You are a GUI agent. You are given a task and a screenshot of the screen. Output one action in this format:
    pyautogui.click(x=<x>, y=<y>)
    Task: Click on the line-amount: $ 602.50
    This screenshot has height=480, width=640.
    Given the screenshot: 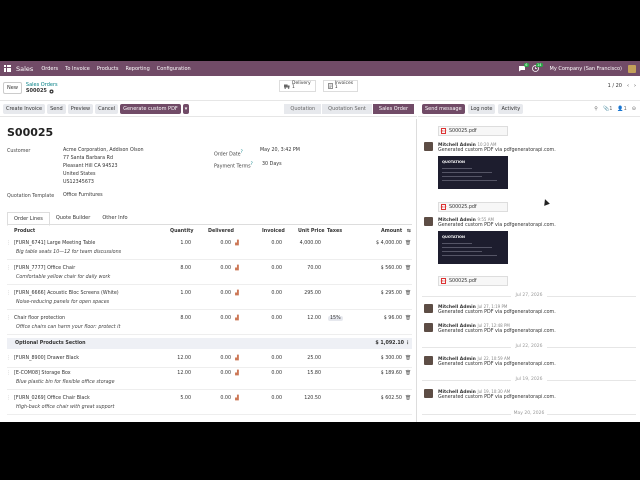 What is the action you would take?
    pyautogui.click(x=391, y=398)
    